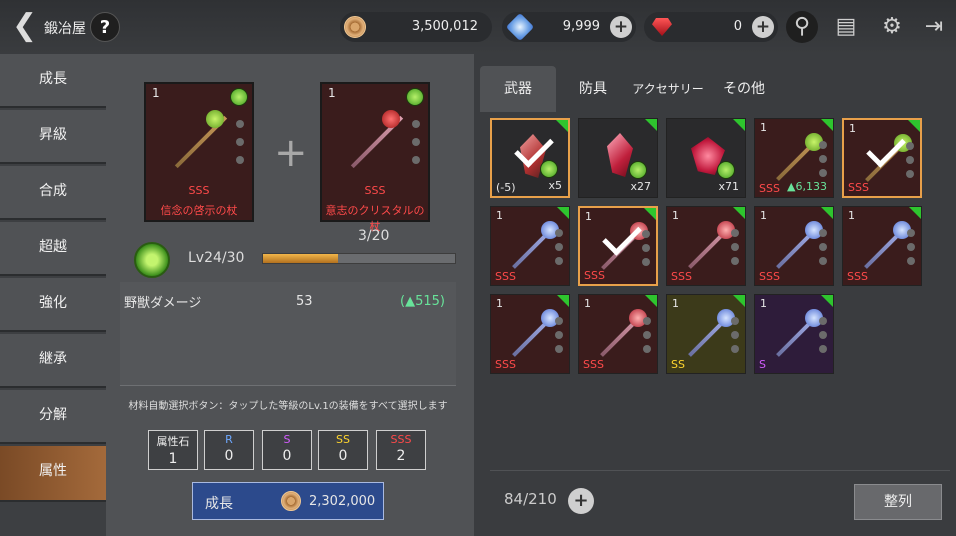  I want to click on back-arrow-icon: ❮, so click(24, 26).